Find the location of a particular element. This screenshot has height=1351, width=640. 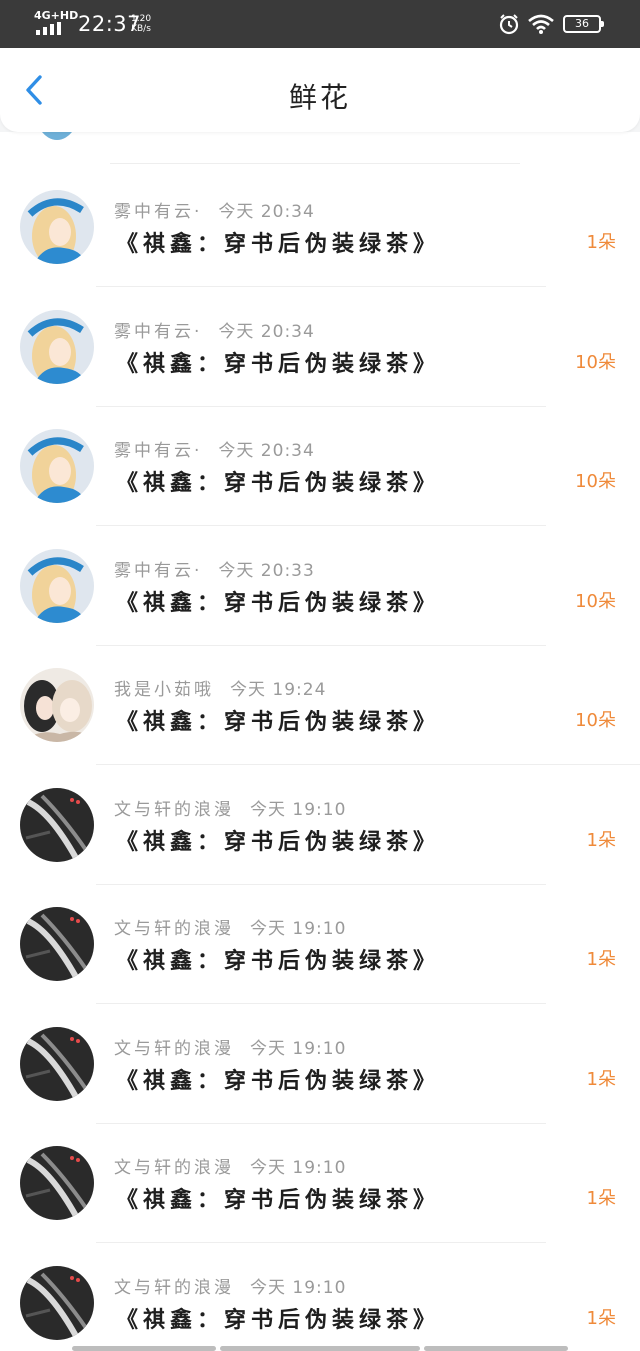

divider is located at coordinates (315, 163).